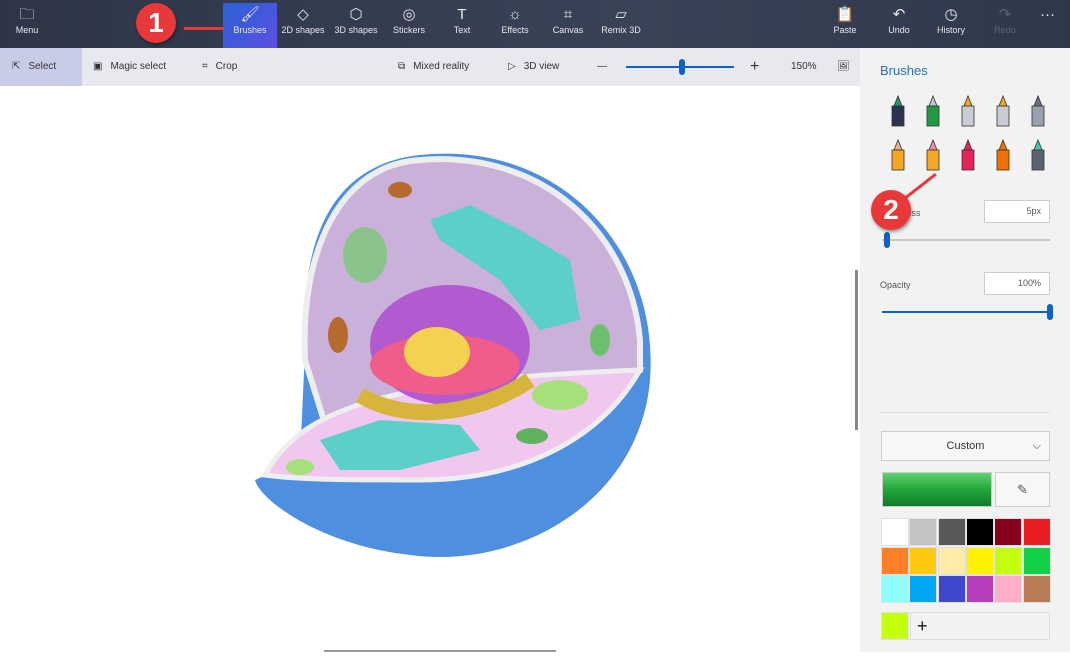 The height and width of the screenshot is (657, 1070). I want to click on paste-button: 📋 Paste, so click(845, 25).